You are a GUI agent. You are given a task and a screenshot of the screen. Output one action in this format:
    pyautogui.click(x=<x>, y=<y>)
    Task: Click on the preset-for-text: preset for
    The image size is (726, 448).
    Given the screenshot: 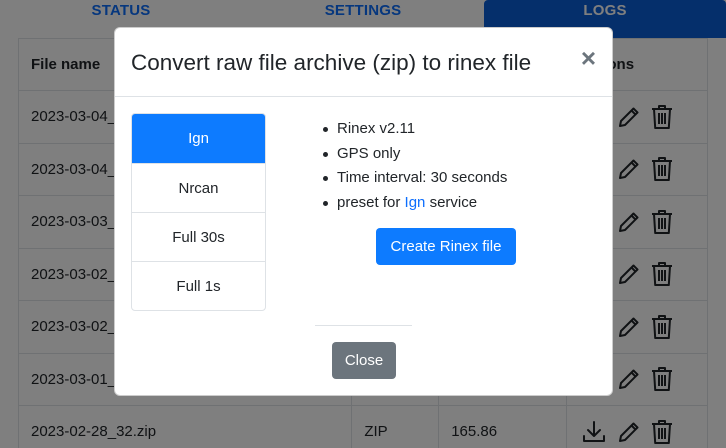 What is the action you would take?
    pyautogui.click(x=369, y=202)
    